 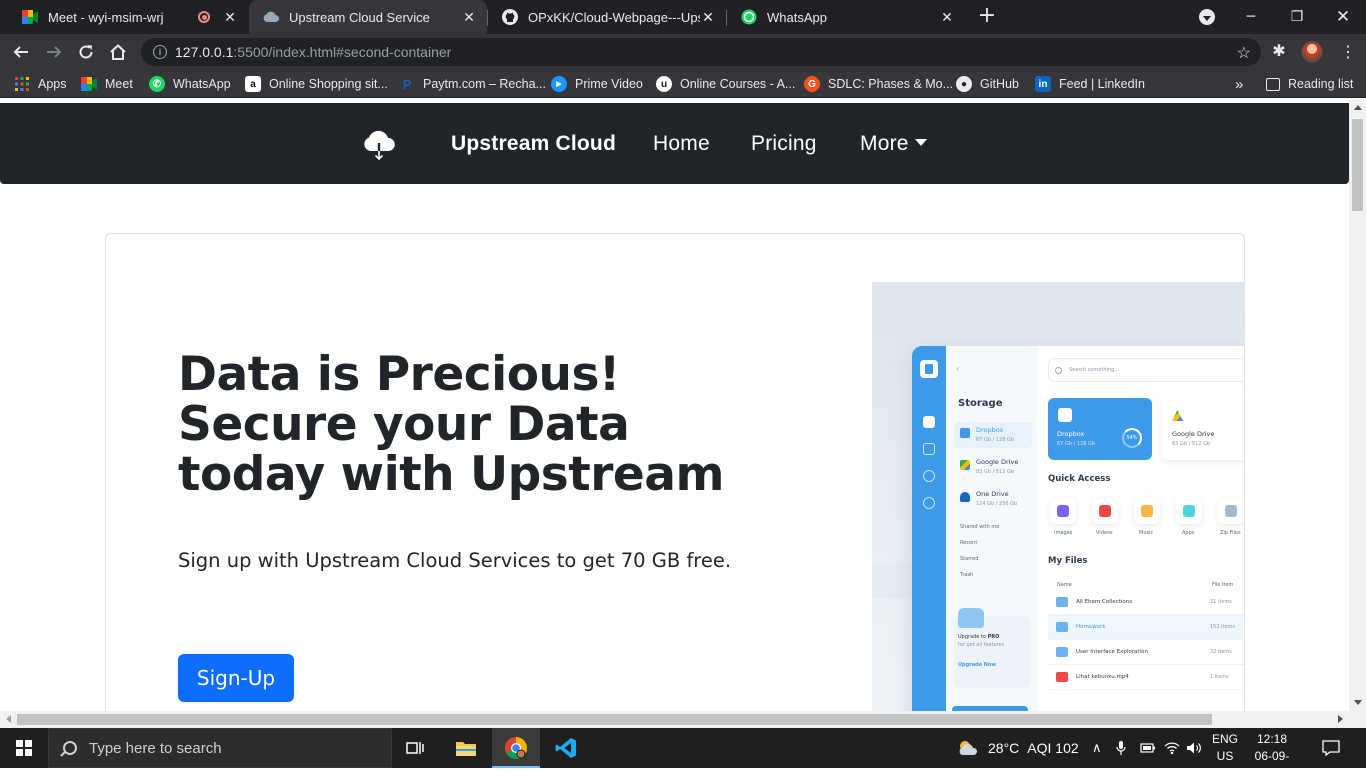 What do you see at coordinates (977, 665) in the screenshot?
I see `mockup-upgrade-link: Upgrade Now` at bounding box center [977, 665].